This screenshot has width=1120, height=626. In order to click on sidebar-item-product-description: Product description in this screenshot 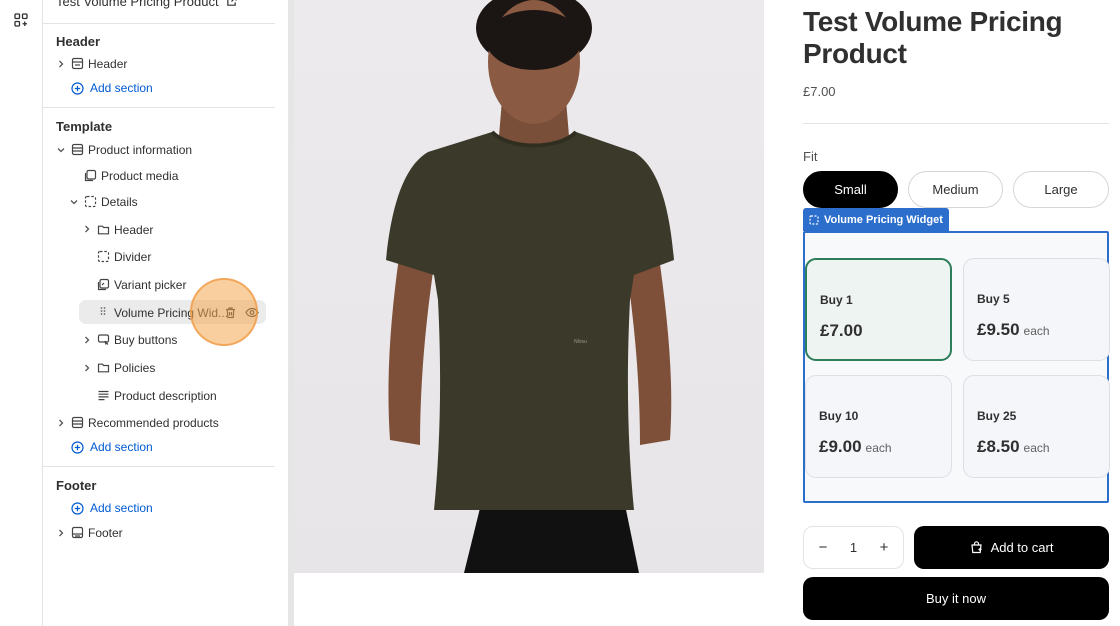, I will do `click(165, 396)`.